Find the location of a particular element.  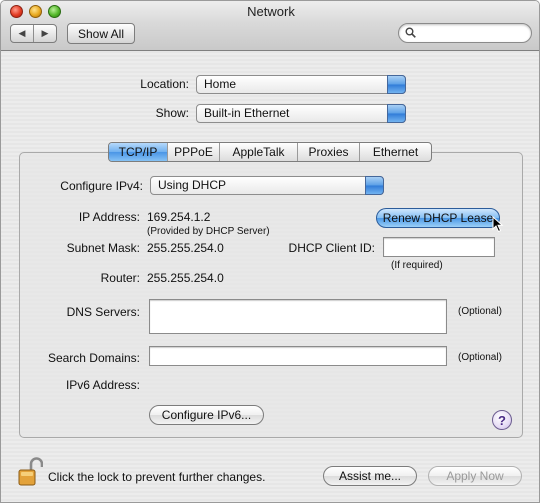

configure-ipv4-value: Using DHCP is located at coordinates (192, 185).